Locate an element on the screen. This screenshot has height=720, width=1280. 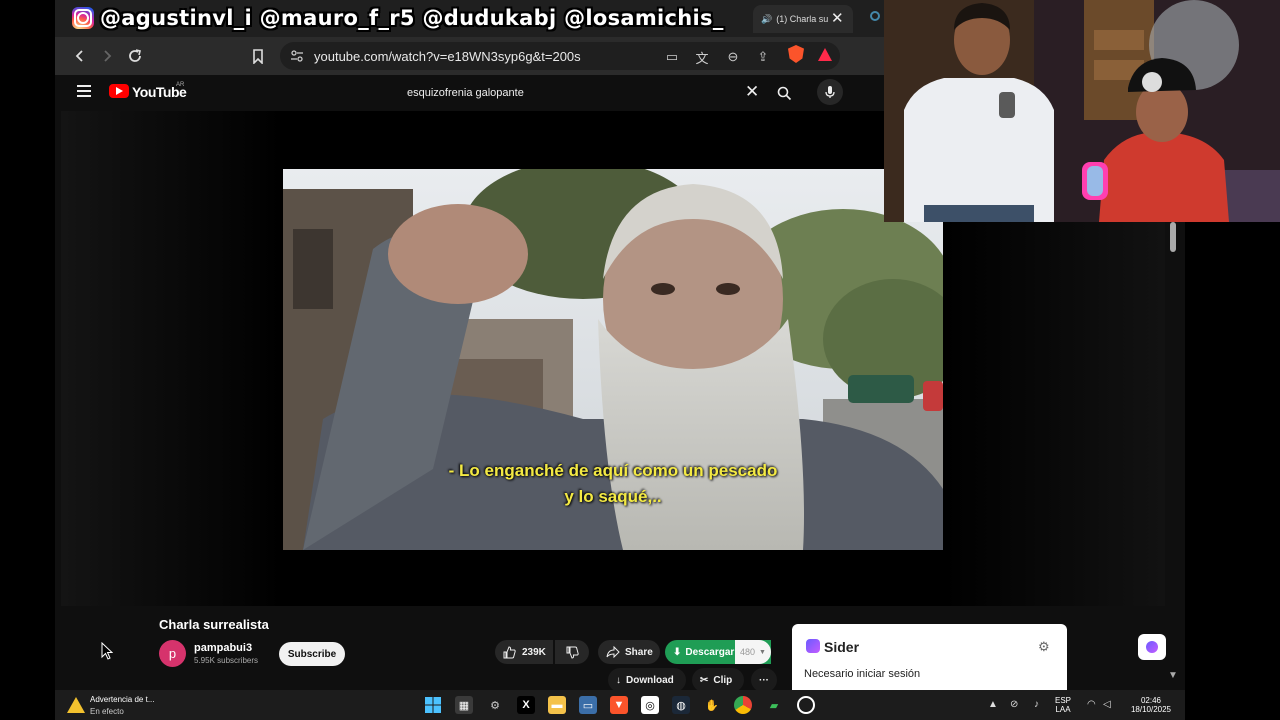
descargar-count-dropdown: 480 ▼ is located at coordinates (753, 652).